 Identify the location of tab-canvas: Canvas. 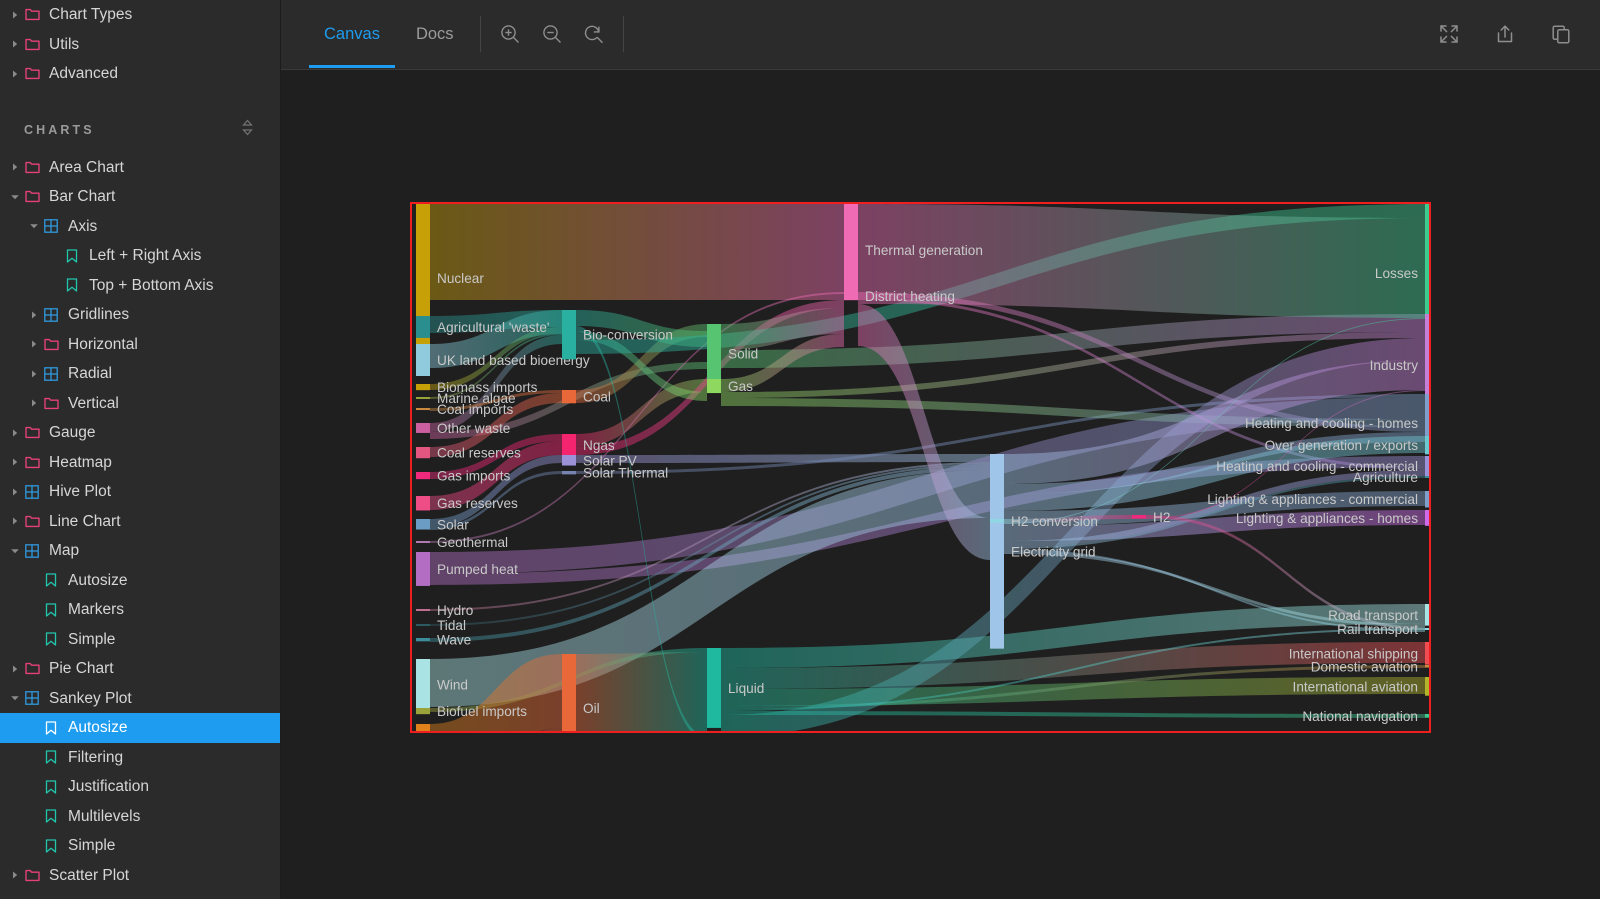
(352, 34).